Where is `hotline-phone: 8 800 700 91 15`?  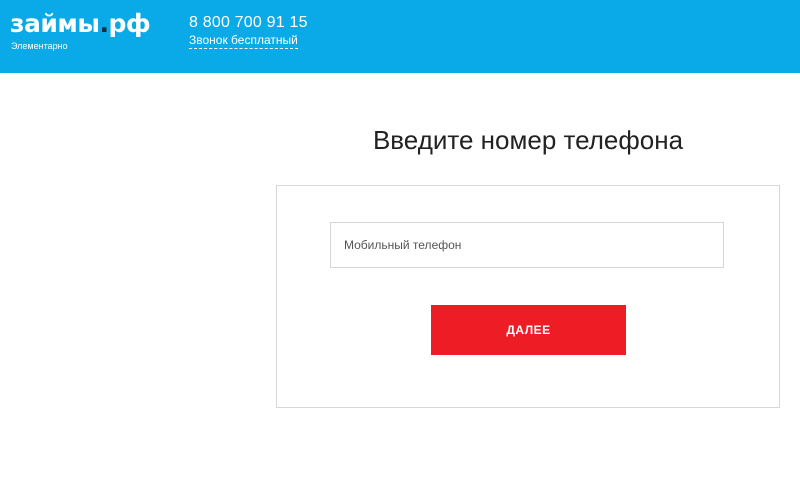
hotline-phone: 8 800 700 91 15 is located at coordinates (248, 22).